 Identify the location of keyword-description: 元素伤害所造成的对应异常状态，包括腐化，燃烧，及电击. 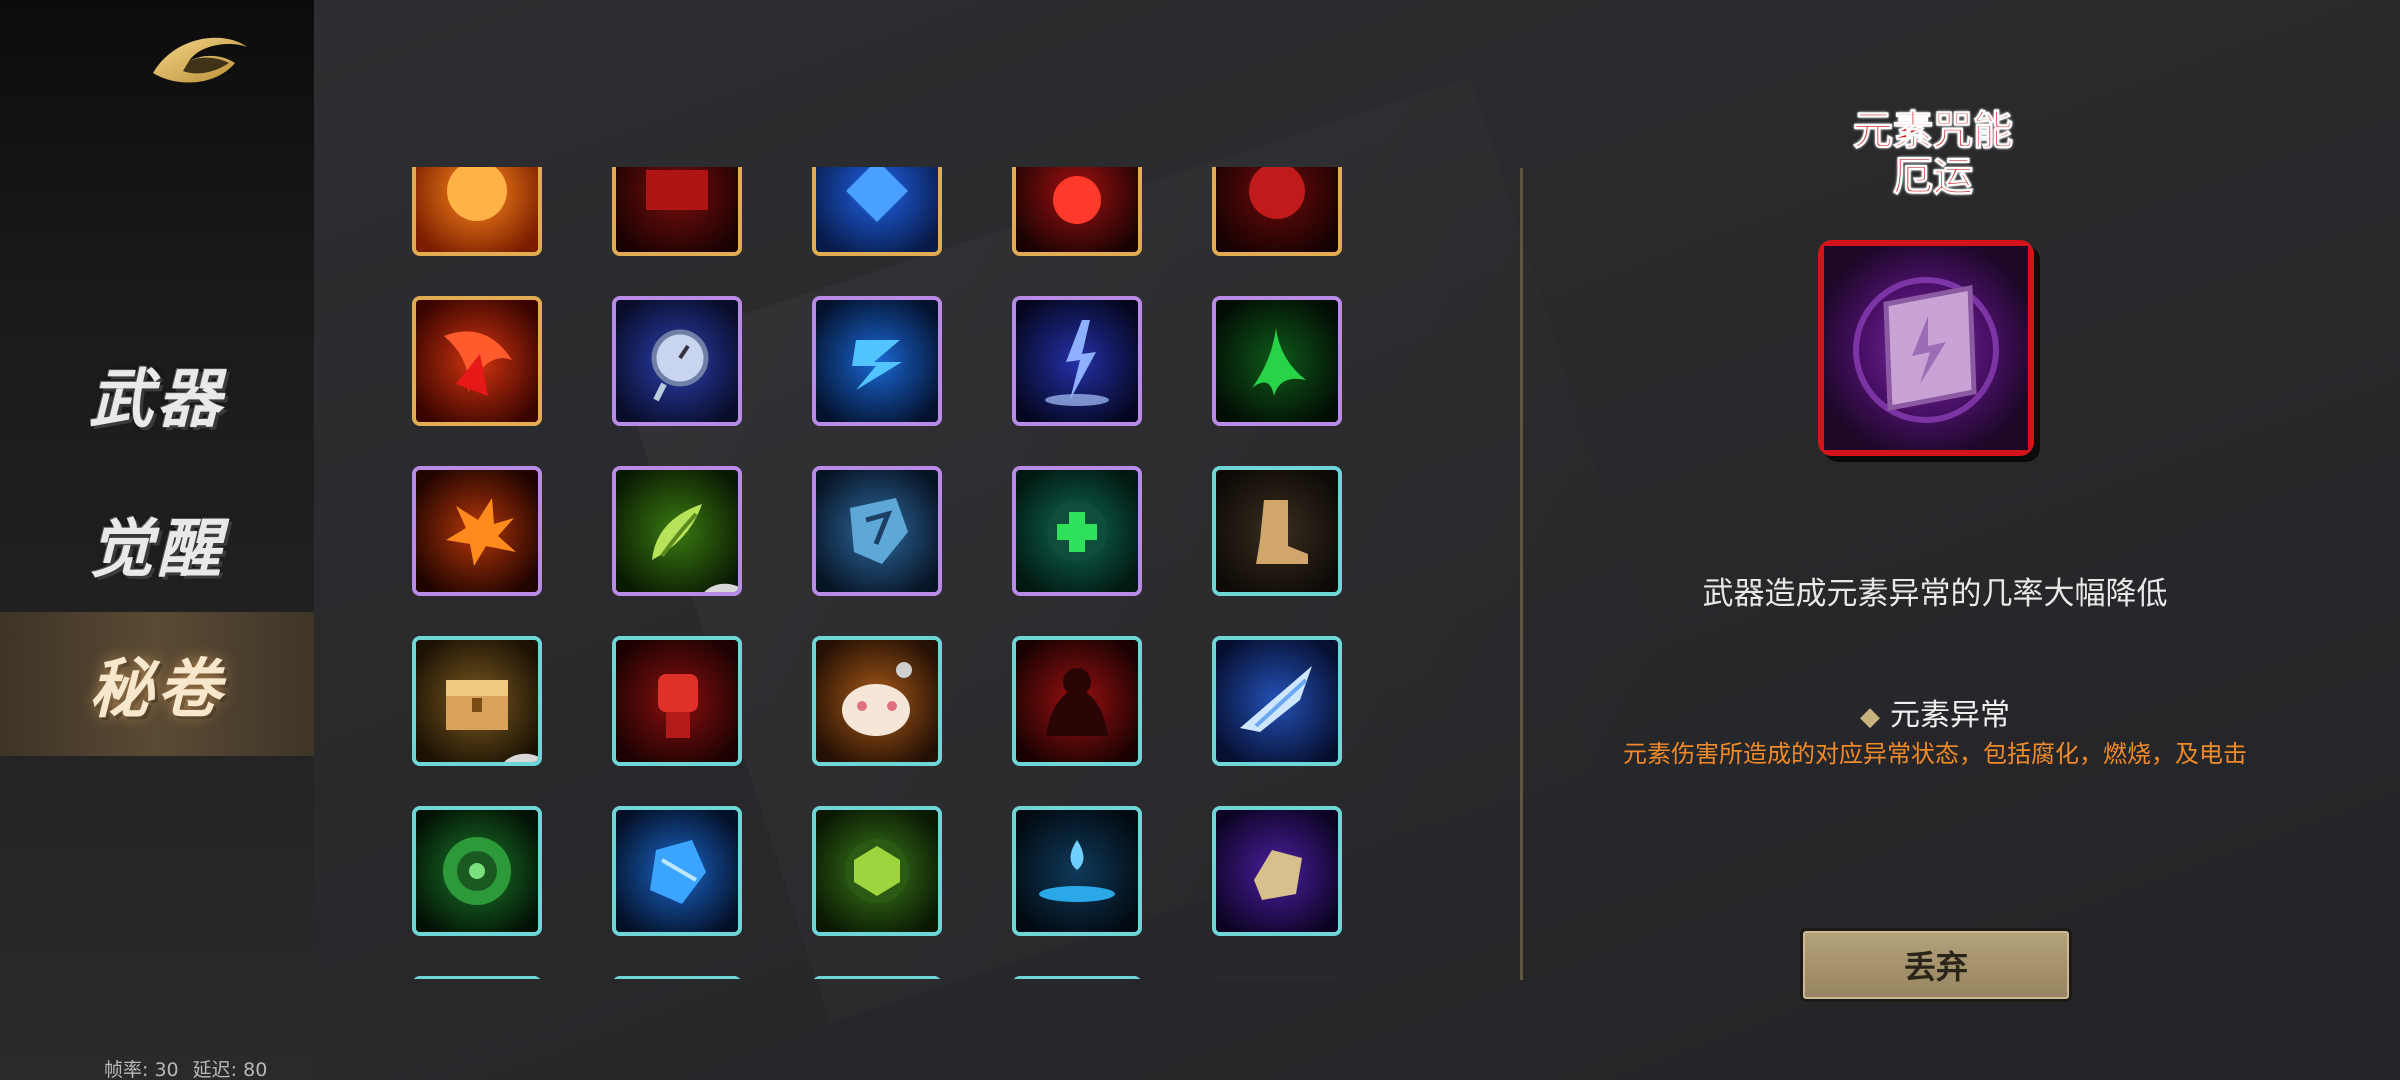
(1935, 754).